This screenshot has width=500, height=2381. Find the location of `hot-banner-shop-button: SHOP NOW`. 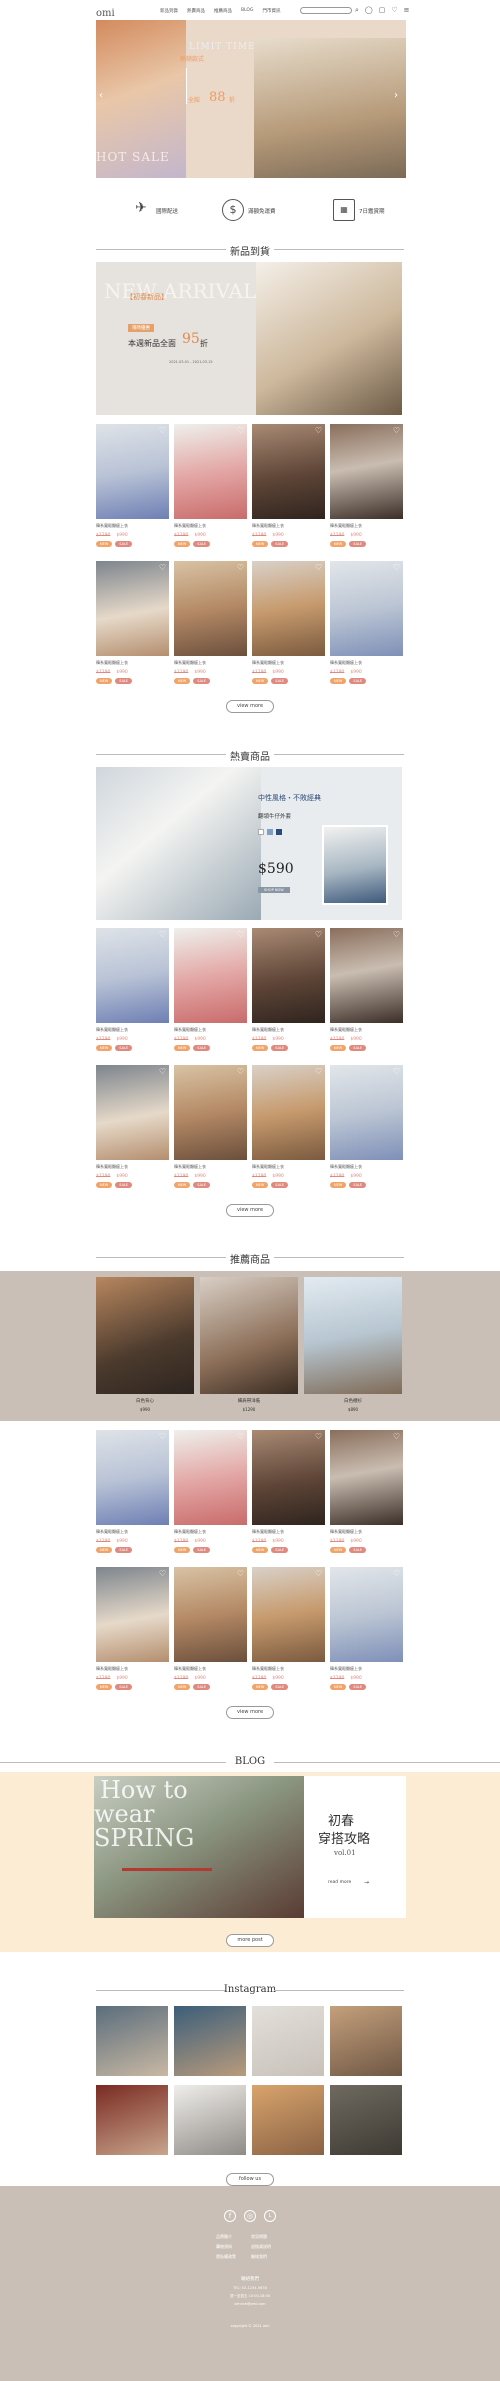

hot-banner-shop-button: SHOP NOW is located at coordinates (274, 890).